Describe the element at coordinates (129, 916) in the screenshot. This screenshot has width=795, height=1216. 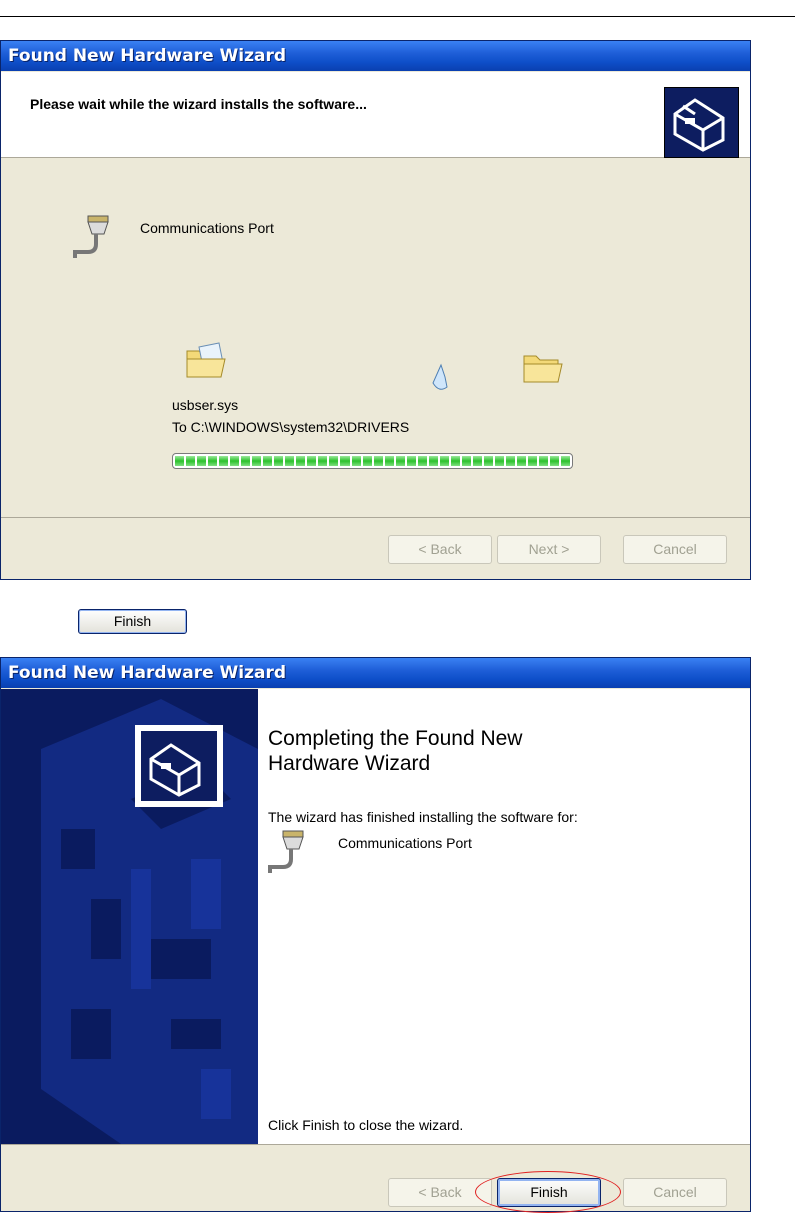
I see `wizard-side-panel` at that location.